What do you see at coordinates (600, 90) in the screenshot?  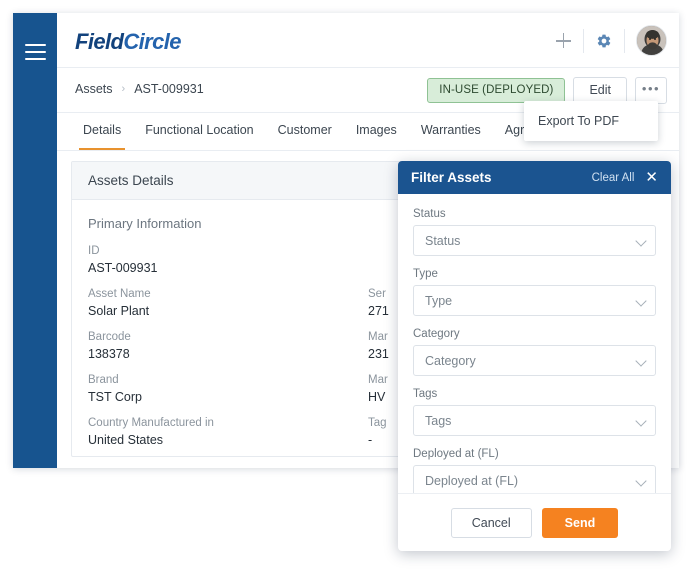 I see `edit-button: Edit` at bounding box center [600, 90].